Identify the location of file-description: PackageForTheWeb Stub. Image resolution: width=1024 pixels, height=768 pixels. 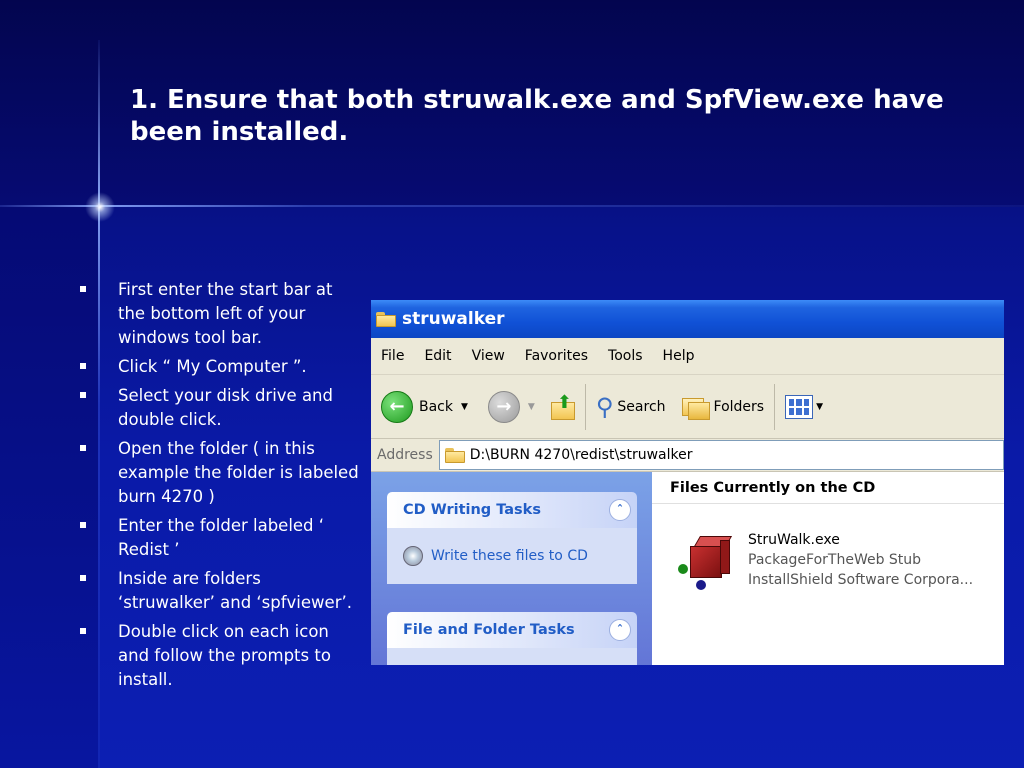
(835, 560).